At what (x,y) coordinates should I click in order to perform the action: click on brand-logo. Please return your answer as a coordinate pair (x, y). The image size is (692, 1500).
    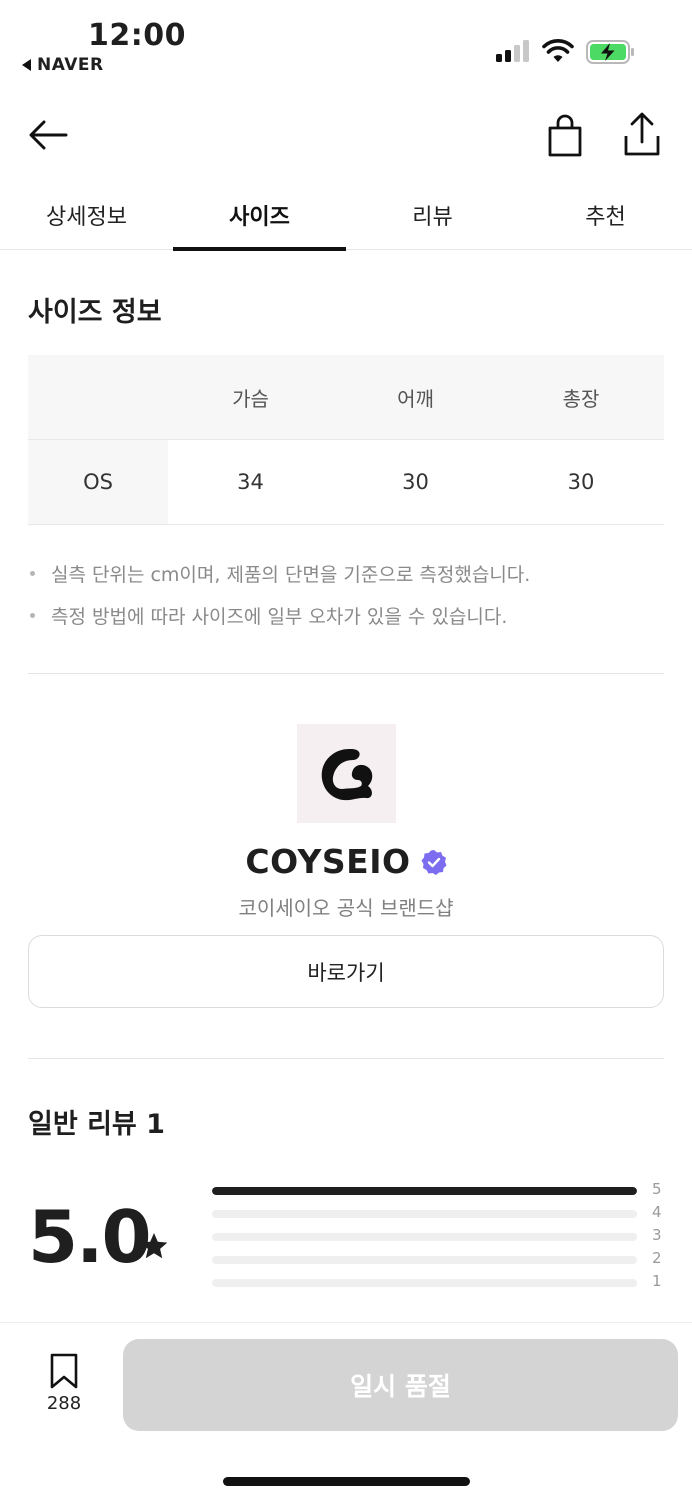
    Looking at the image, I should click on (346, 773).